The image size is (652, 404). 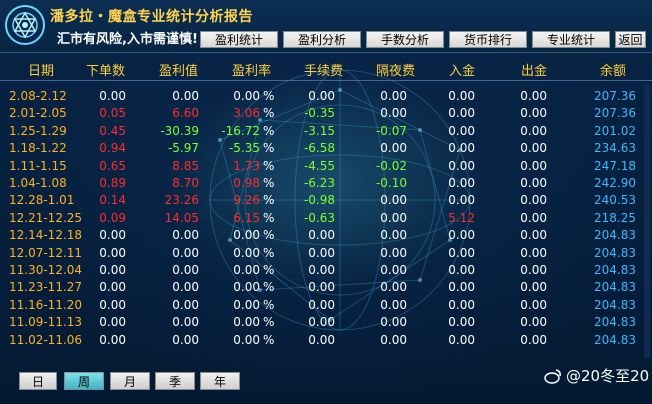 I want to click on cell-rate: 0.98, so click(x=246, y=183).